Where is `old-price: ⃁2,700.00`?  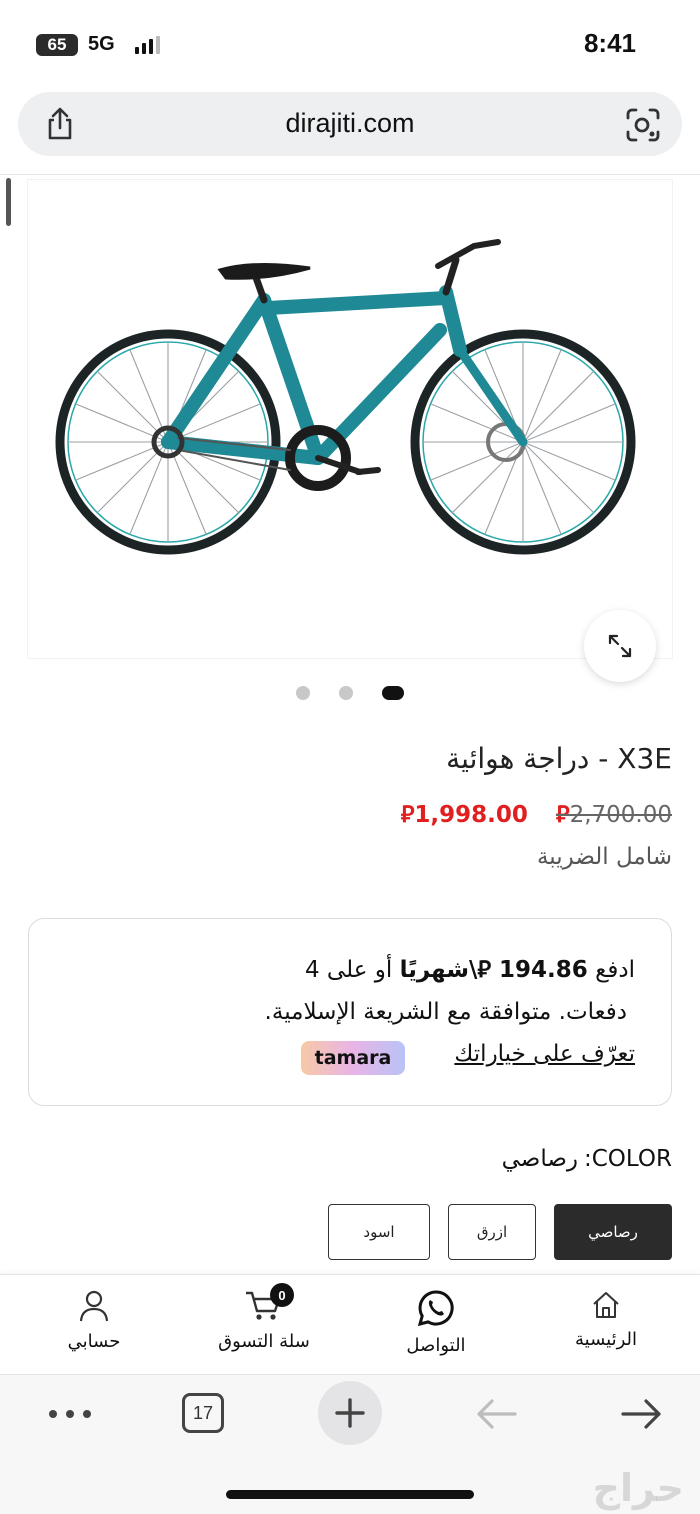 old-price: ⃁2,700.00 is located at coordinates (613, 815).